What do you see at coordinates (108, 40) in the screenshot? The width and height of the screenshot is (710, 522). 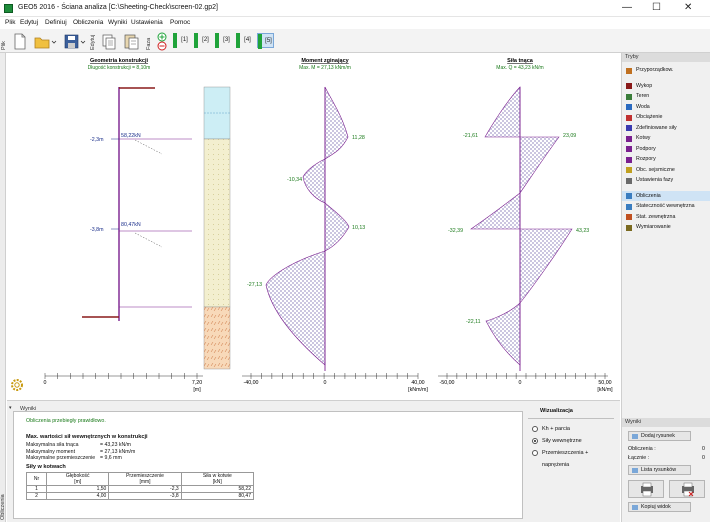 I see `copy-data-icon` at bounding box center [108, 40].